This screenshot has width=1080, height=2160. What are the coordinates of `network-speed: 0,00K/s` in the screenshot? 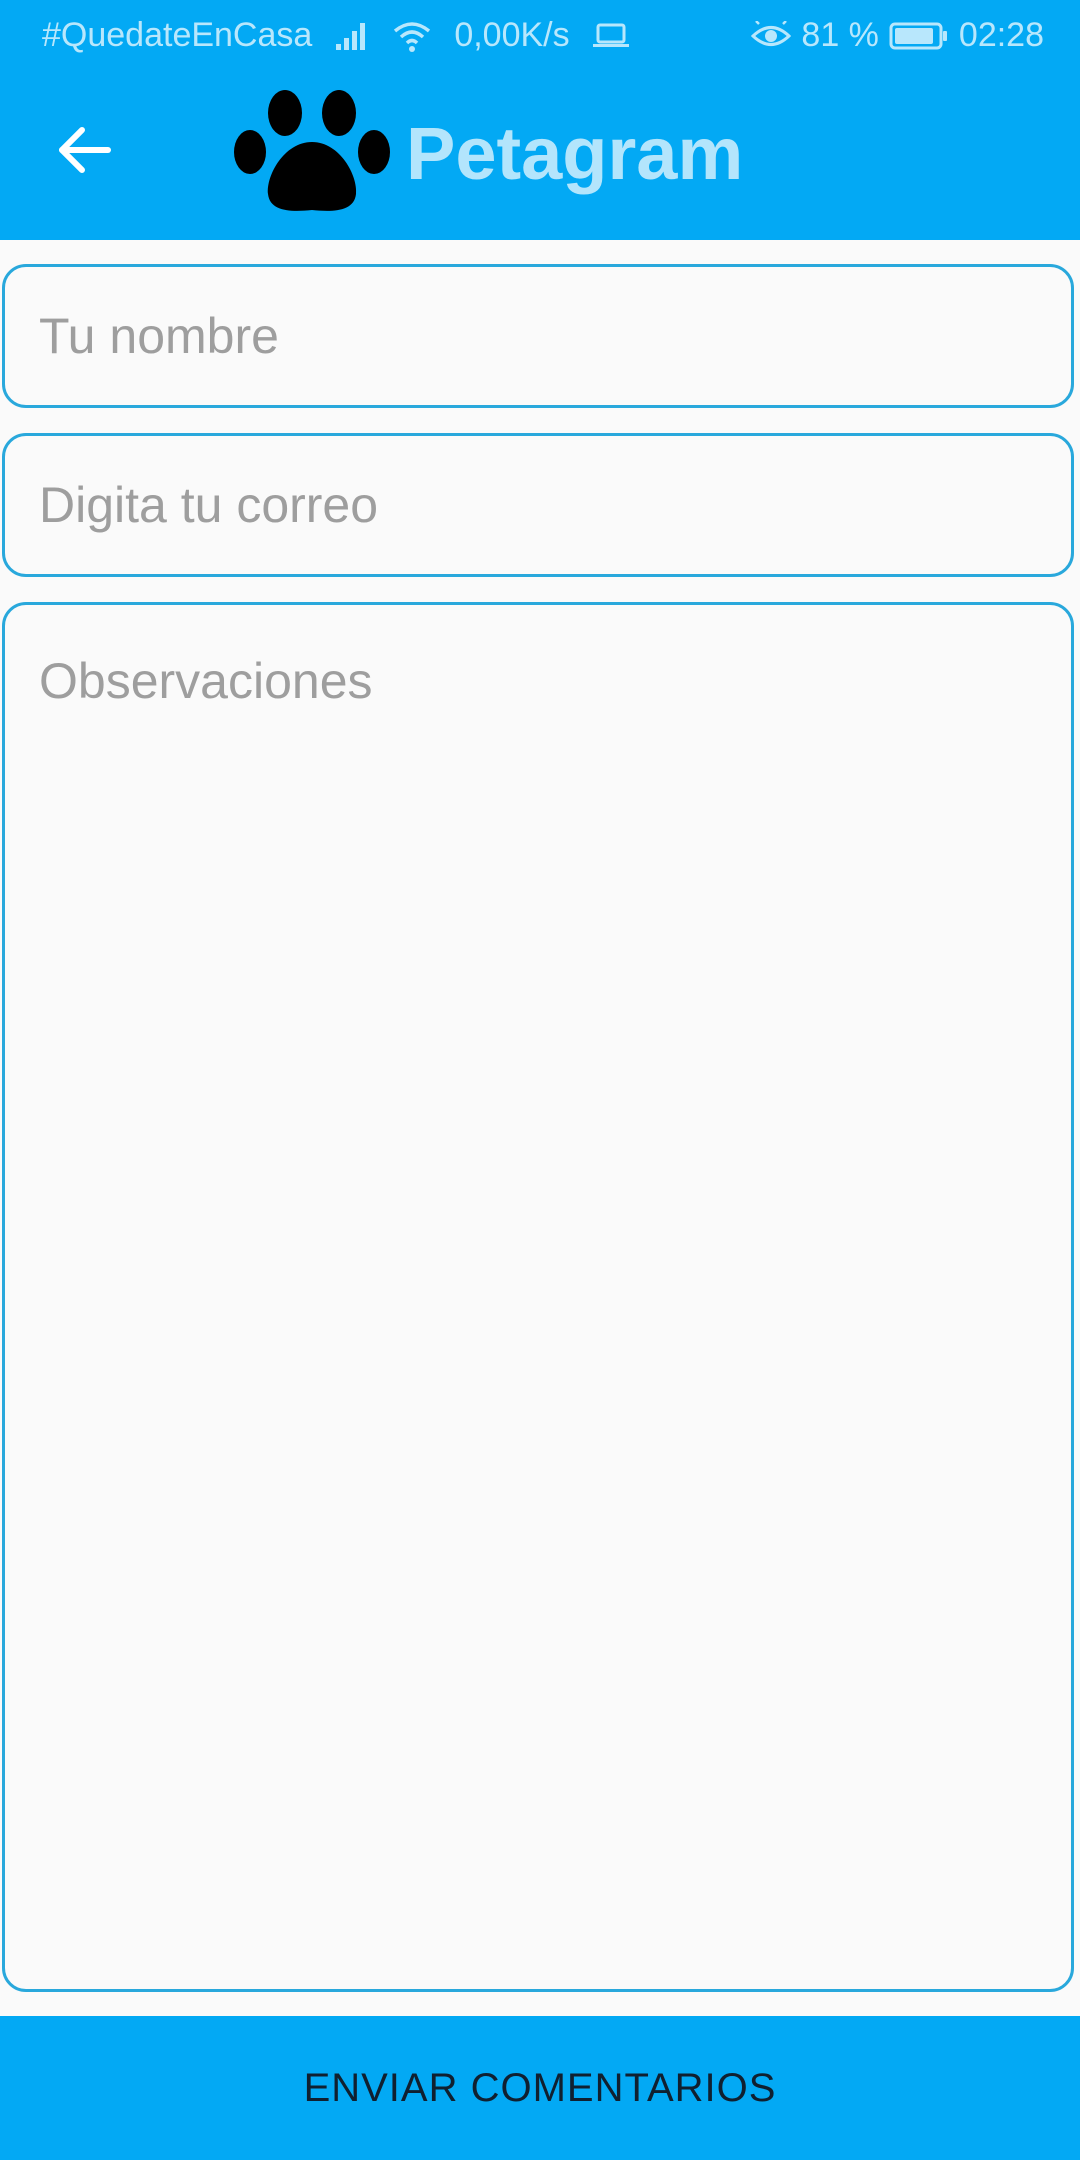 It's located at (512, 35).